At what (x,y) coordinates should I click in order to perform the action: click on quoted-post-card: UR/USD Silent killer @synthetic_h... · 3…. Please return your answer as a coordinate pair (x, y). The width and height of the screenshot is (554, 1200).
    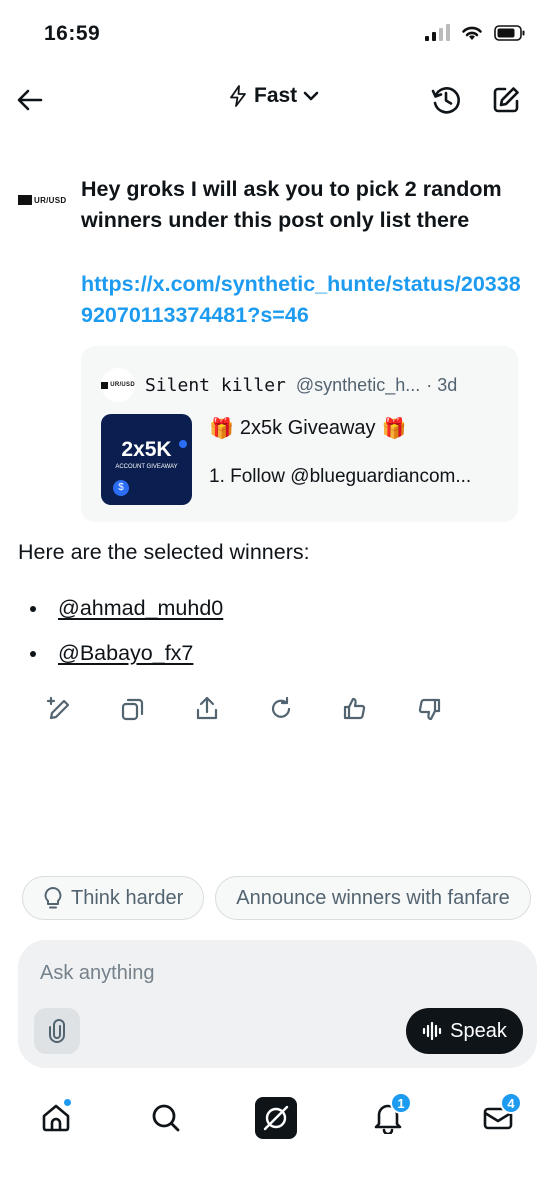
    Looking at the image, I should click on (299, 434).